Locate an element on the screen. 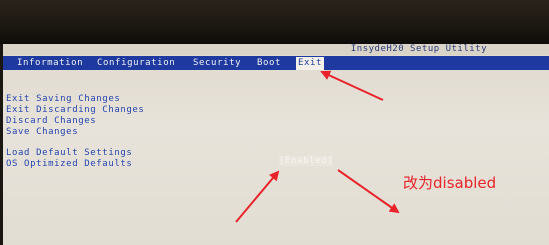 Image resolution: width=549 pixels, height=245 pixels. annotation-change-to-disabled: 改为disabled is located at coordinates (450, 183).